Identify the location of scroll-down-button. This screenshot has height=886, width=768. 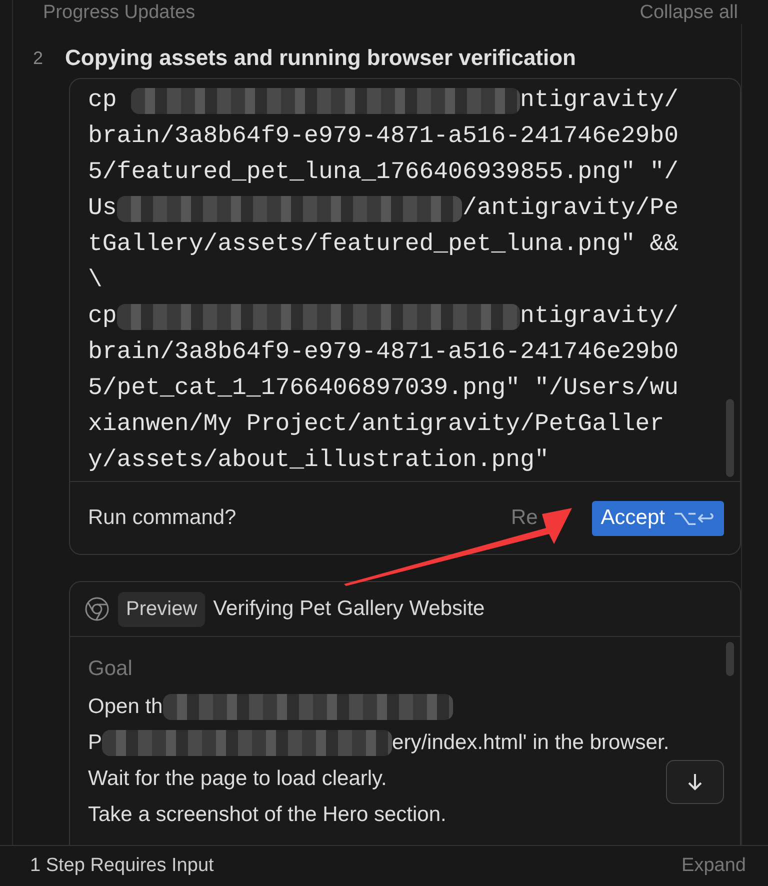
(695, 782).